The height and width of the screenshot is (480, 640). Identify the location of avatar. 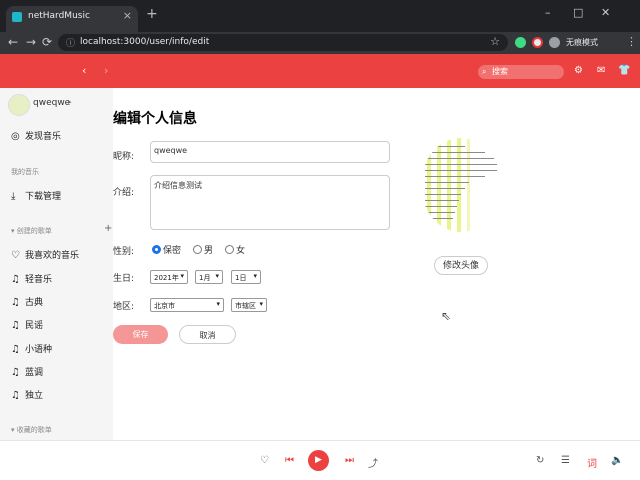
(19, 105).